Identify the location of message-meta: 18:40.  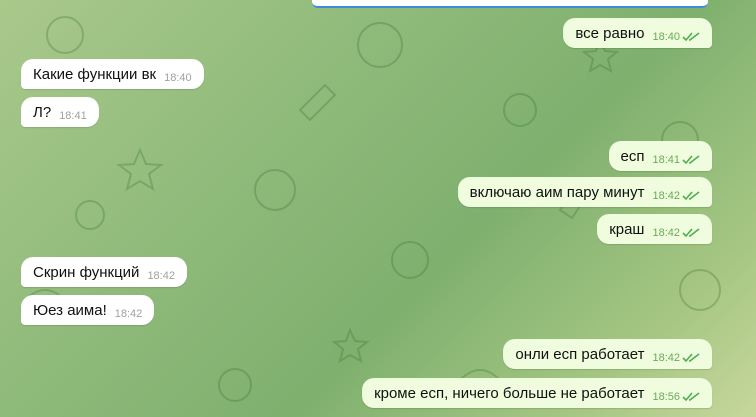
(676, 33).